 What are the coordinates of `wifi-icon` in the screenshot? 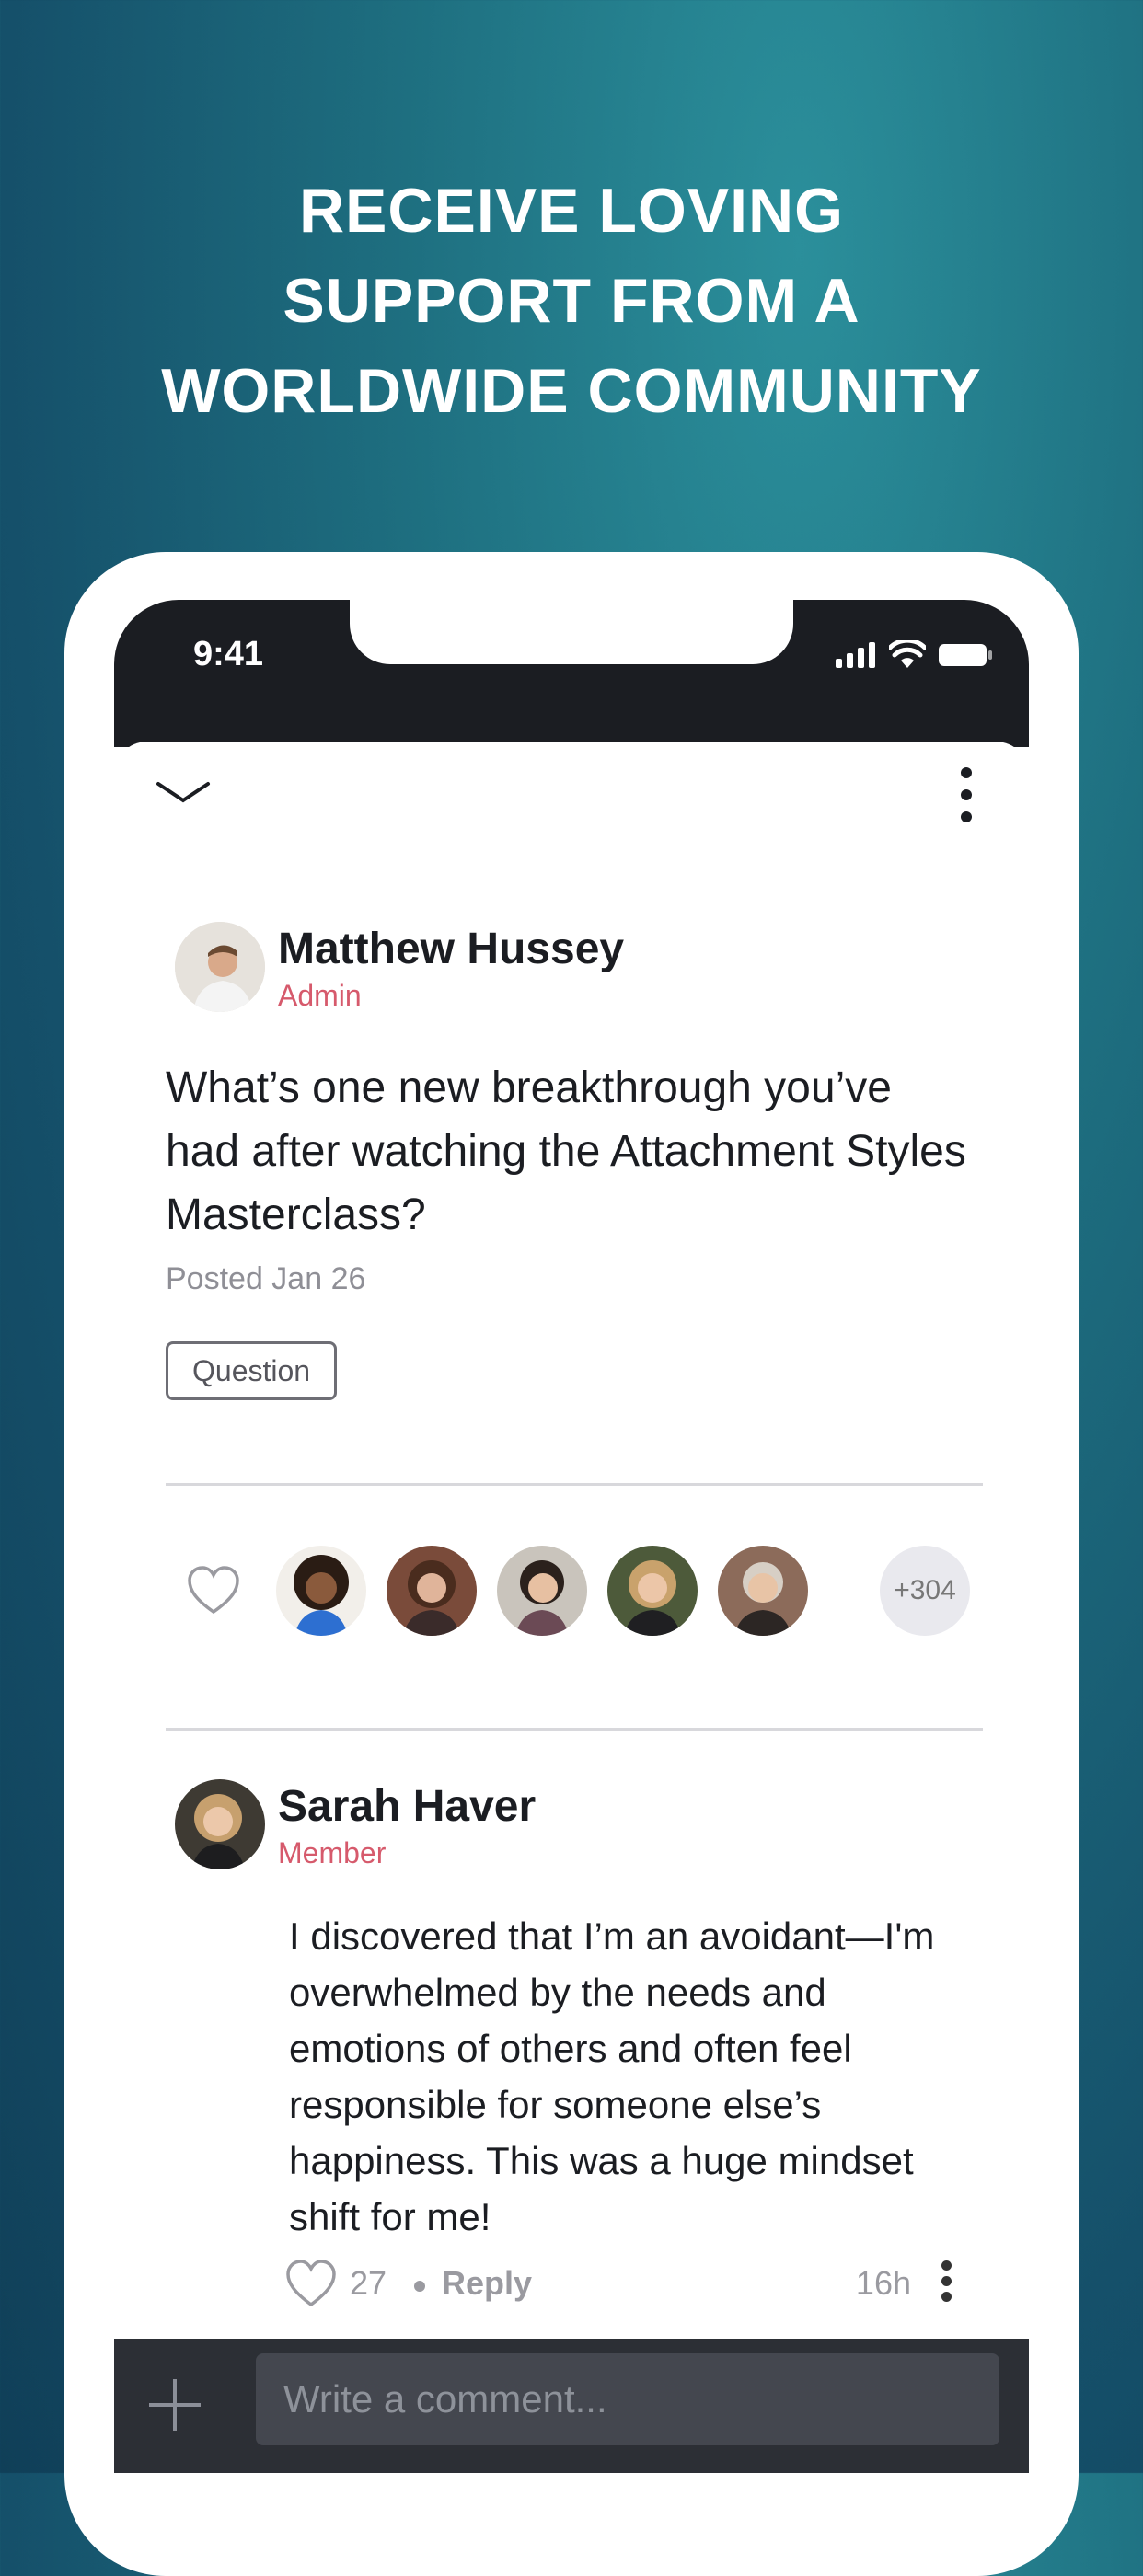 It's located at (908, 654).